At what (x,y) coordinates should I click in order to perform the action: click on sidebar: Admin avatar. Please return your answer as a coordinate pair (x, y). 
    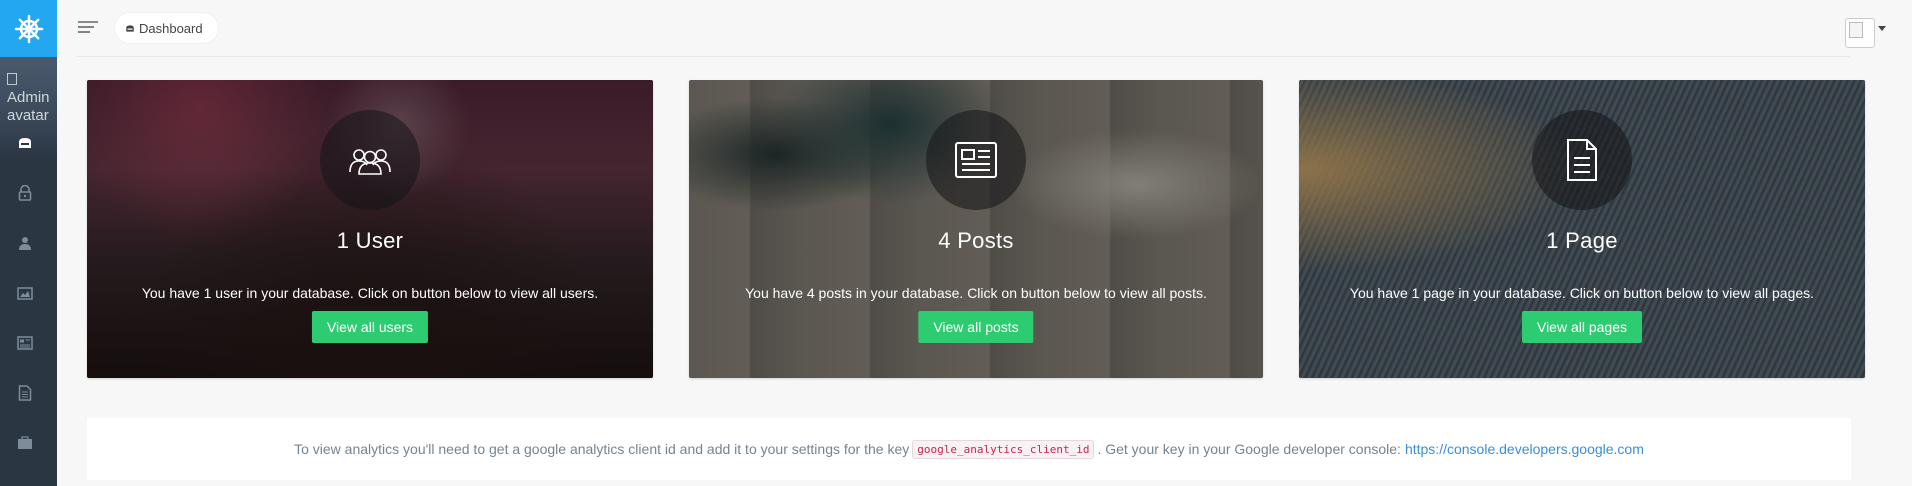
    Looking at the image, I should click on (28, 243).